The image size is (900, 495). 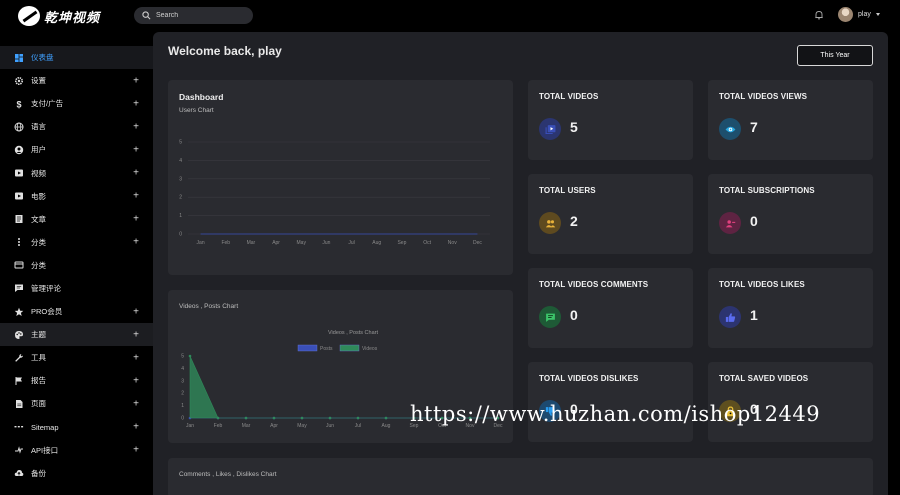 What do you see at coordinates (274, 426) in the screenshot?
I see `x-tick-label: Apr` at bounding box center [274, 426].